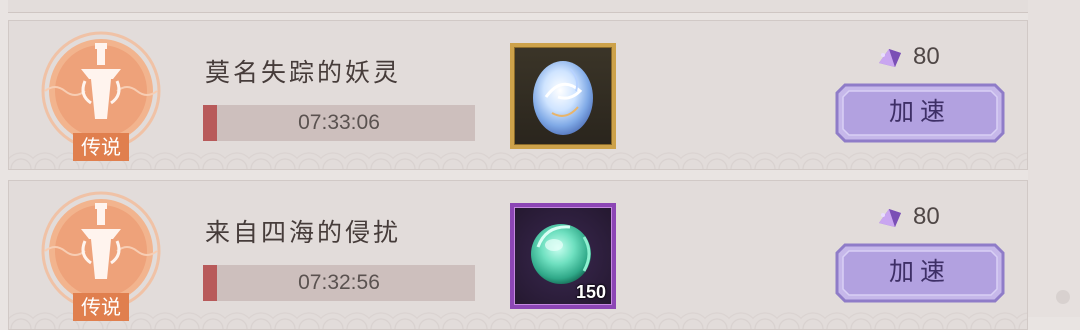 The height and width of the screenshot is (330, 1080). What do you see at coordinates (1063, 297) in the screenshot?
I see `scrollbar-thumb` at bounding box center [1063, 297].